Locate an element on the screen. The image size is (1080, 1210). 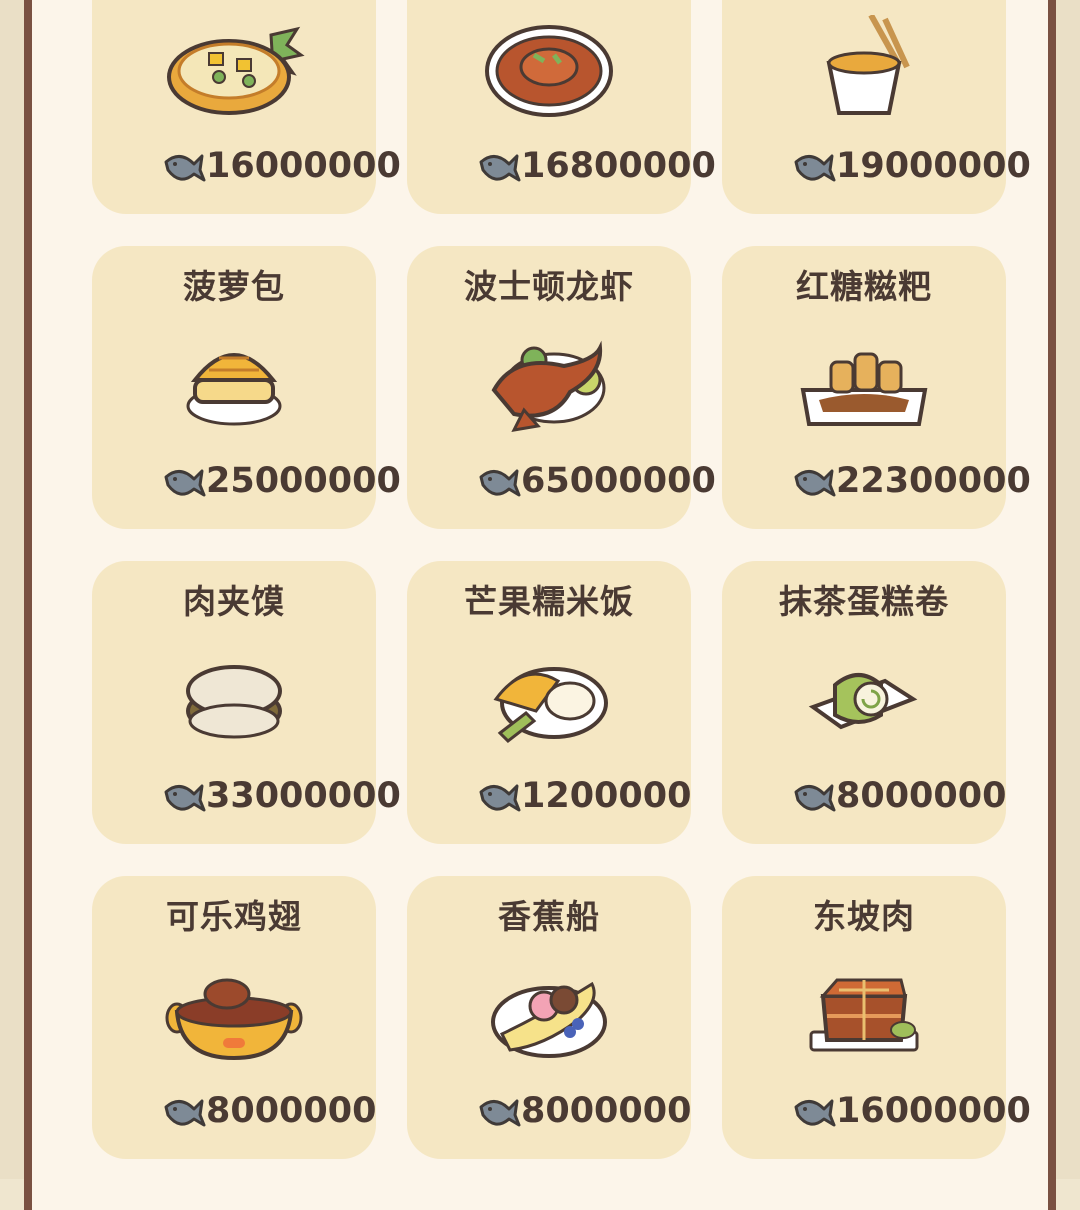
price-value: 25000000 is located at coordinates (303, 481).